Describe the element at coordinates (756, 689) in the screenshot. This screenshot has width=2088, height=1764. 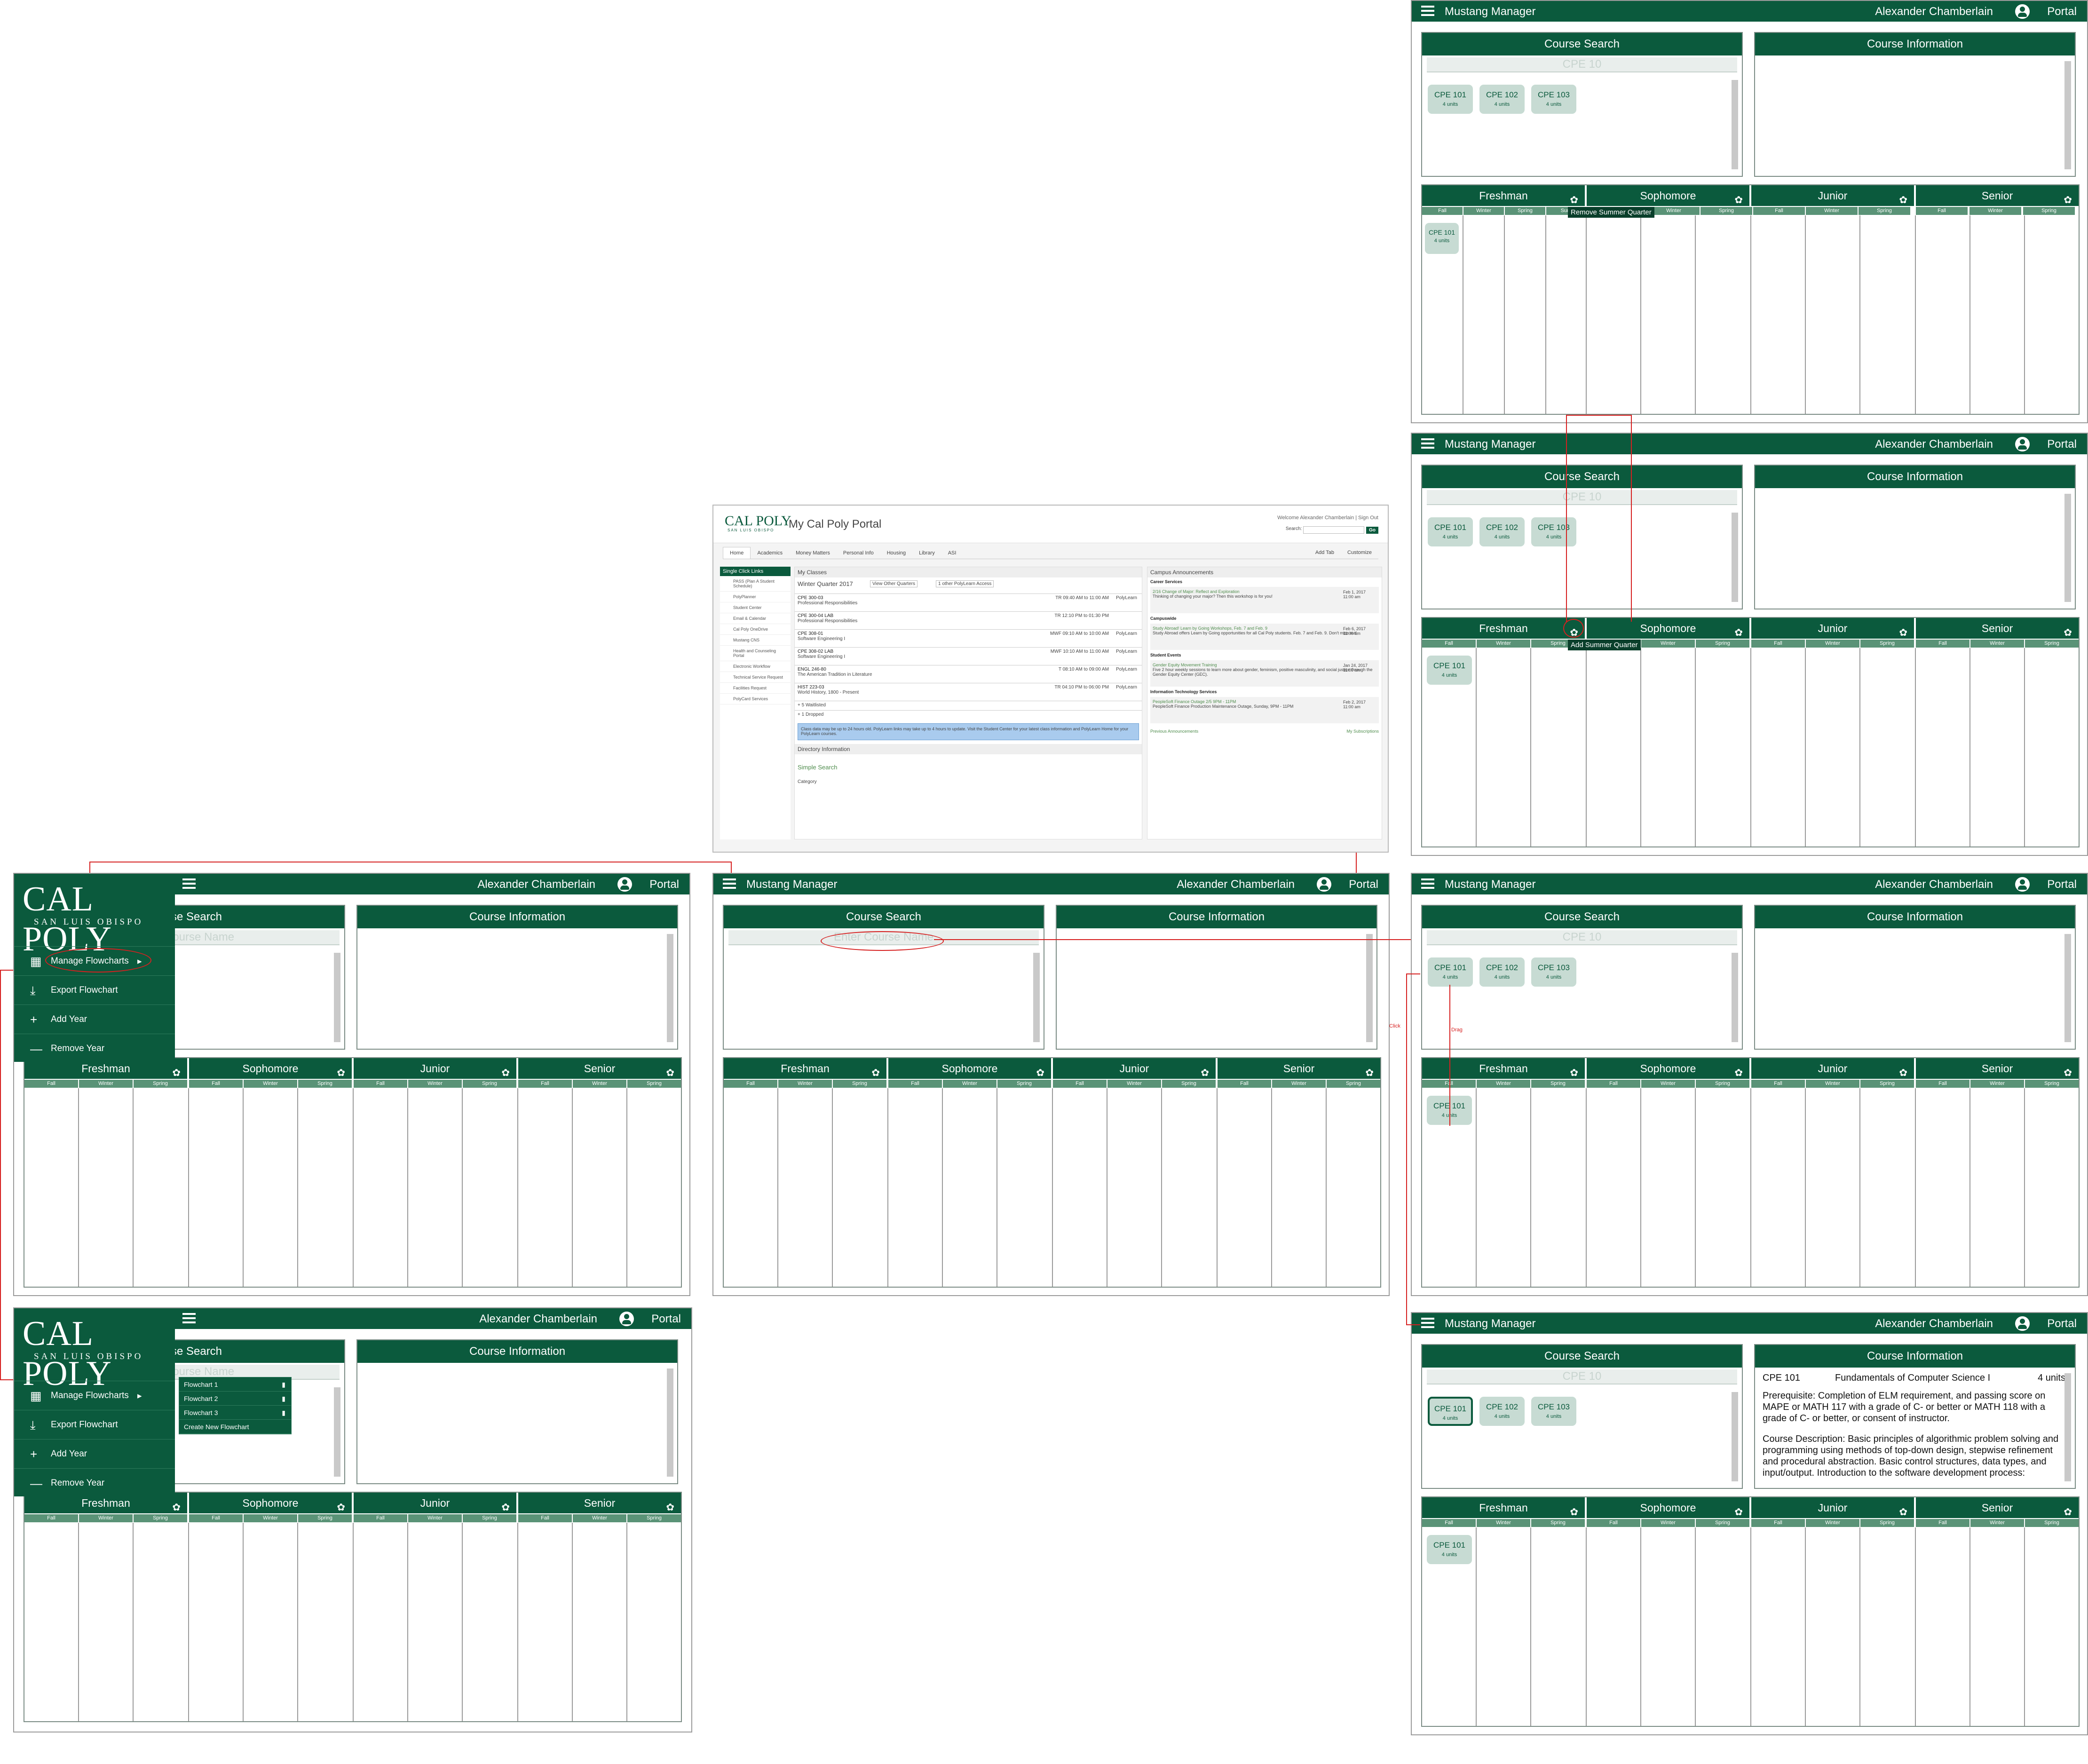
I see `portal-link: Facilities Request` at that location.